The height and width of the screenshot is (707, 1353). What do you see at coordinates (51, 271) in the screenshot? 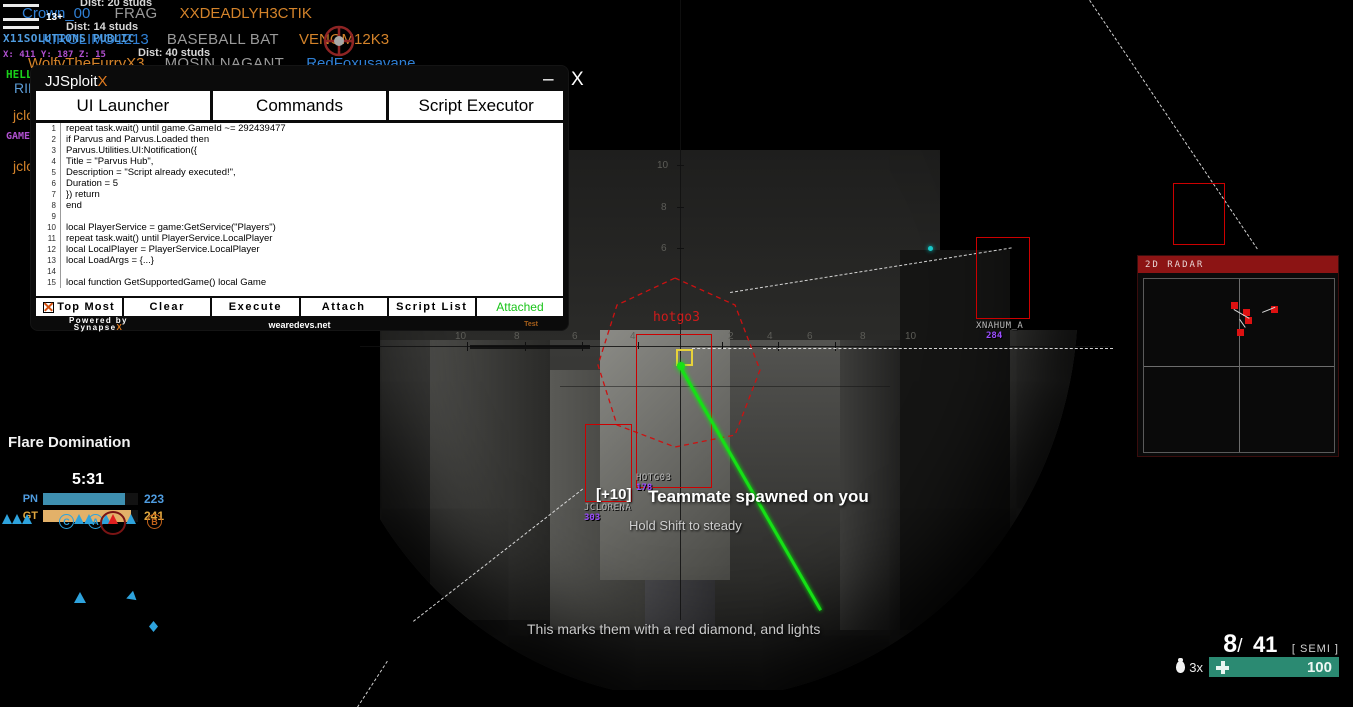
I see `line-number: 14` at bounding box center [51, 271].